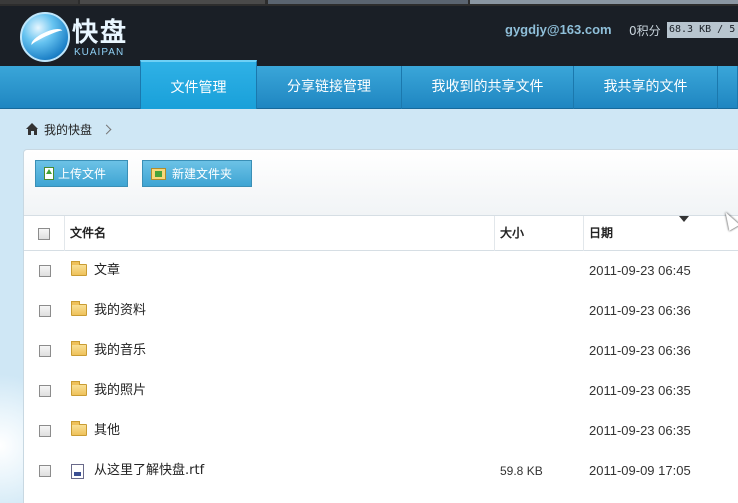 The width and height of the screenshot is (738, 503). What do you see at coordinates (198, 84) in the screenshot?
I see `tab-file-management: 文件管理` at bounding box center [198, 84].